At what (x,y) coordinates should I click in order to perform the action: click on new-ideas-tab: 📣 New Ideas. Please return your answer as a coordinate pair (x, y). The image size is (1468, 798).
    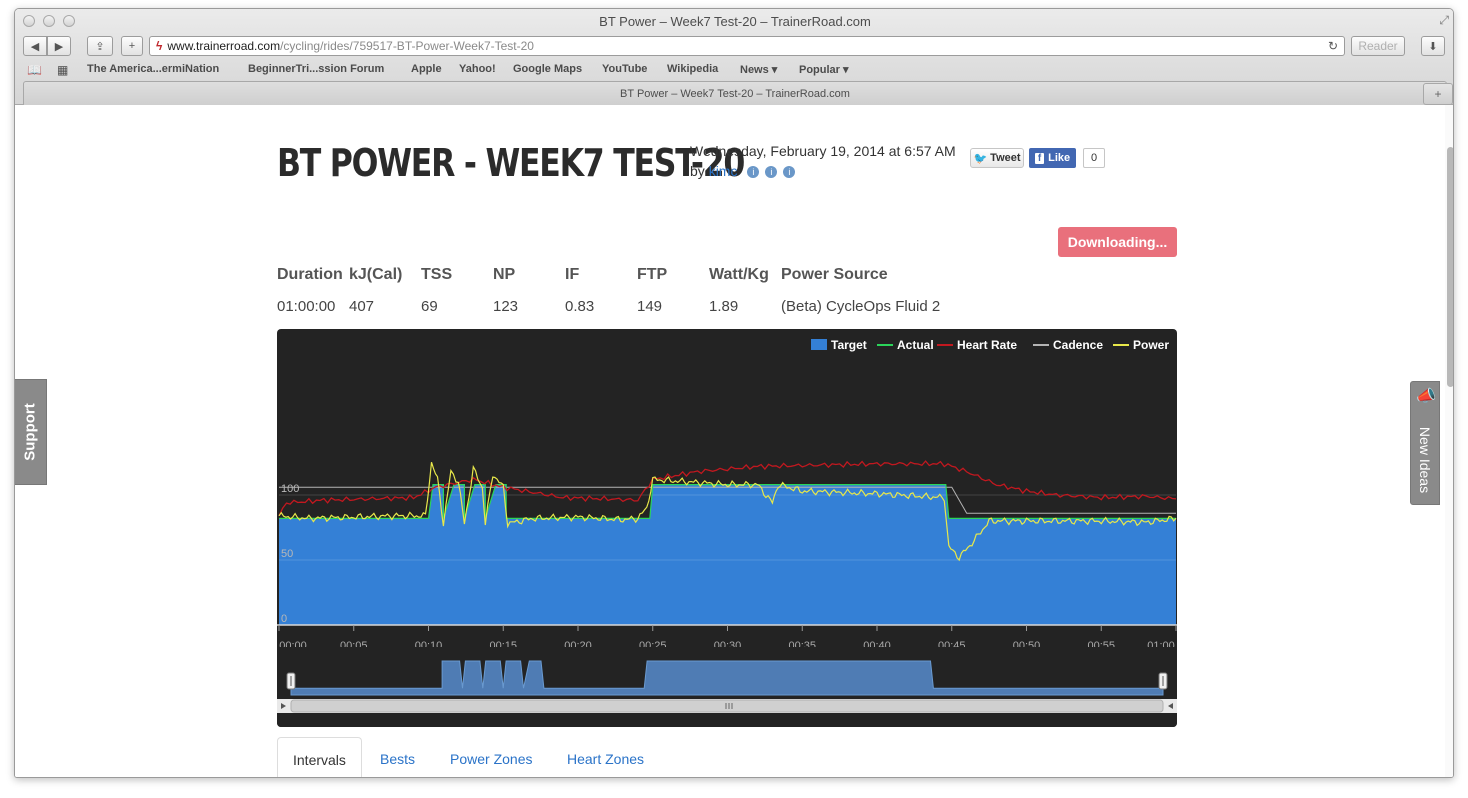
    Looking at the image, I should click on (1425, 443).